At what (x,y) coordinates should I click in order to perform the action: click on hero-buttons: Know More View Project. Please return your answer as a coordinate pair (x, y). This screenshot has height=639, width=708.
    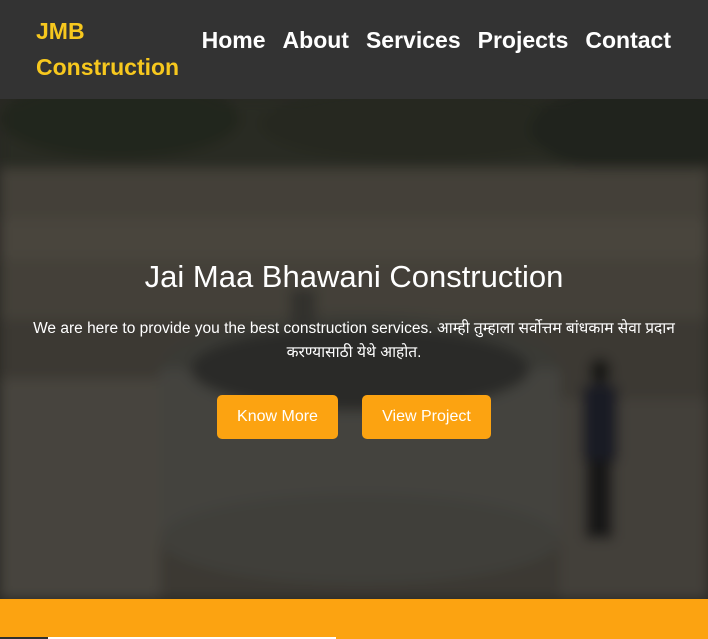
    Looking at the image, I should click on (354, 417).